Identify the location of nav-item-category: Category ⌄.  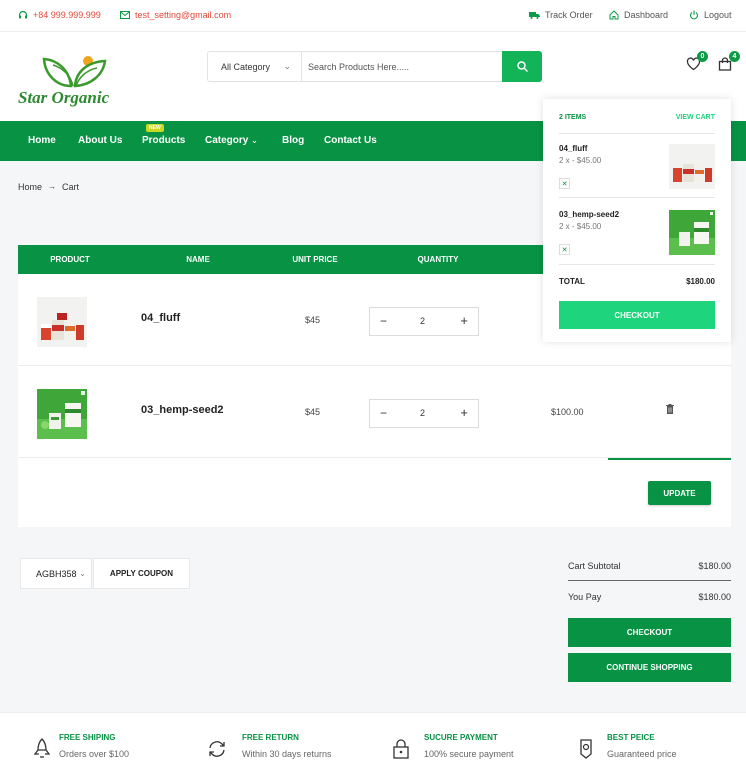
(231, 140).